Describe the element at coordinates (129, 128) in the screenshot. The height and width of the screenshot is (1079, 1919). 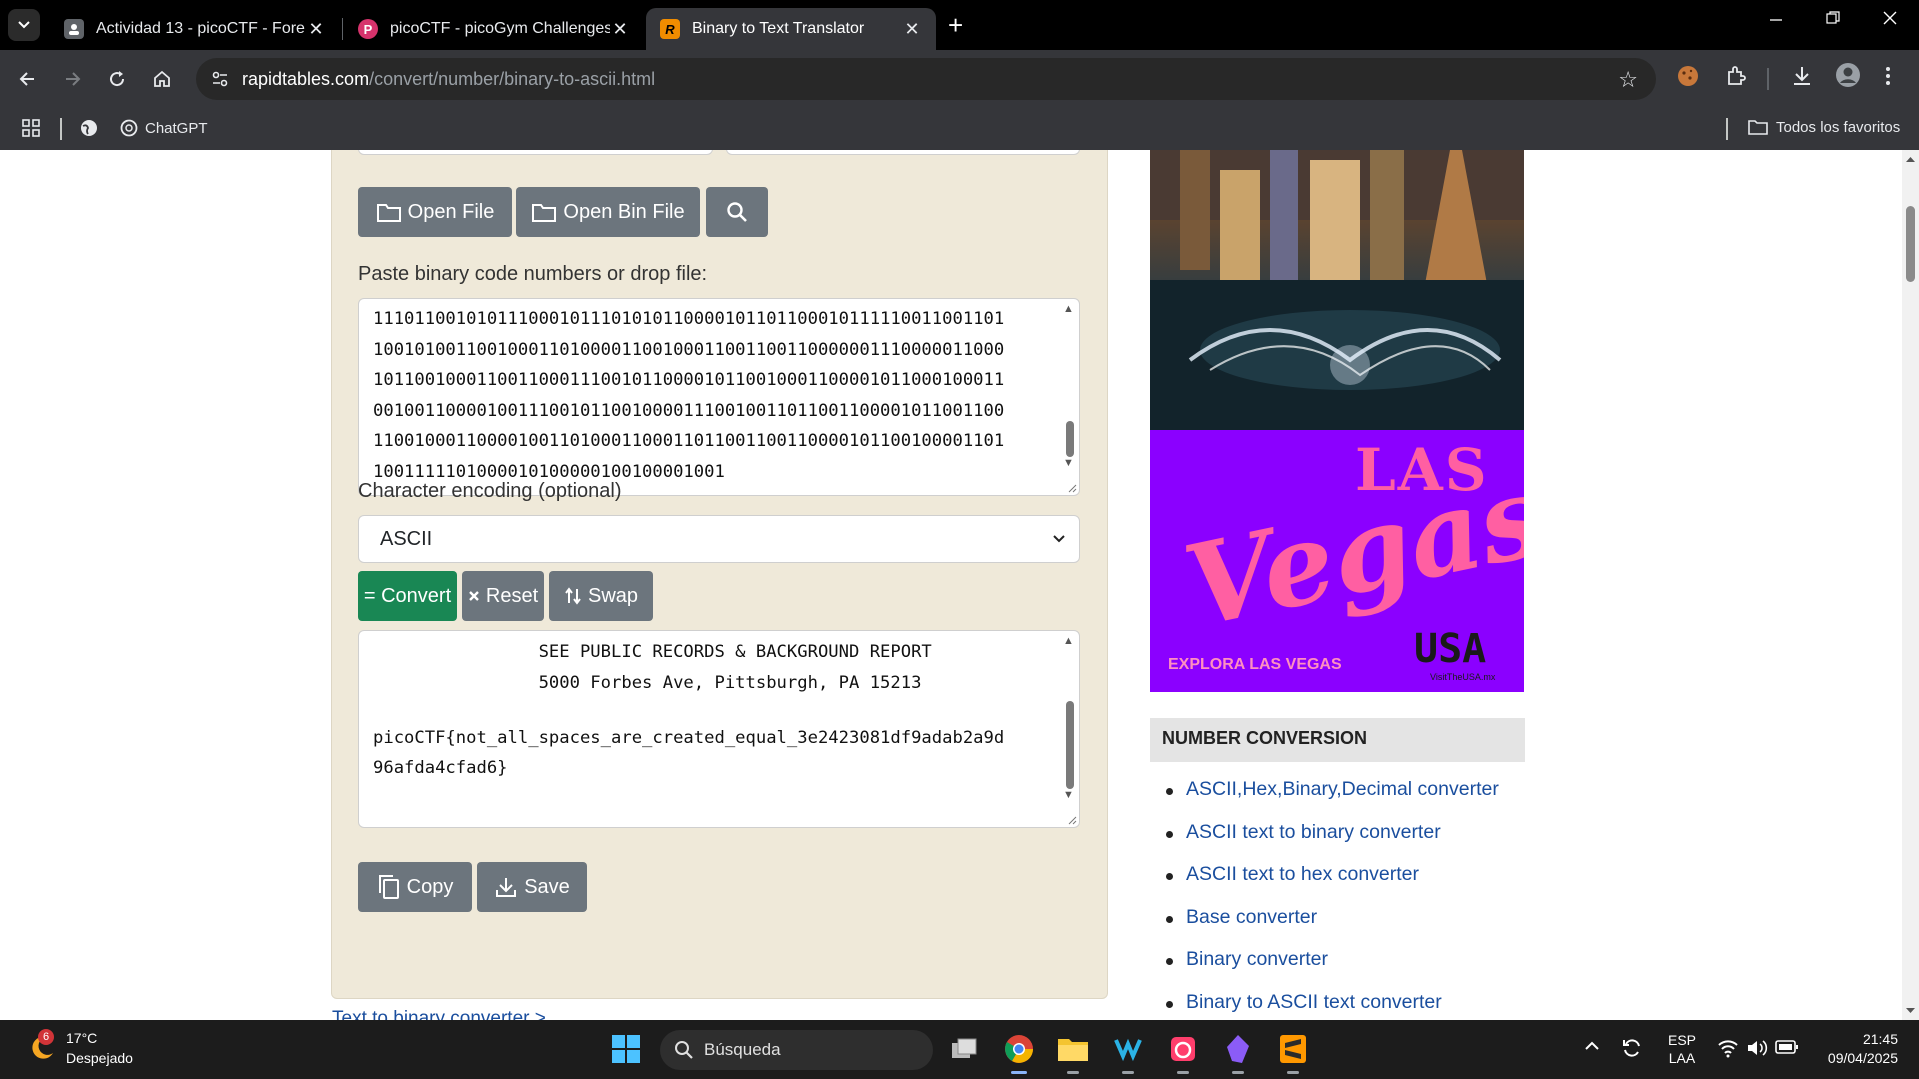
I see `chatgpt-icon` at that location.